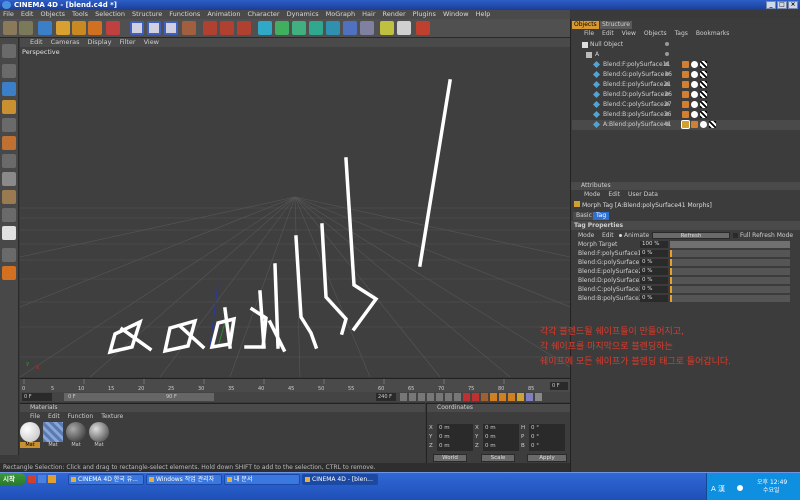  I want to click on menu-objects: Objects, so click(52, 14).